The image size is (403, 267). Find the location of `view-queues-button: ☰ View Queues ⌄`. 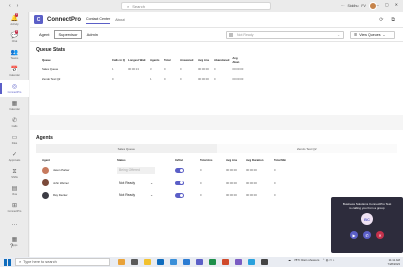

view-queues-button: ☰ View Queues ⌄ is located at coordinates (372, 35).